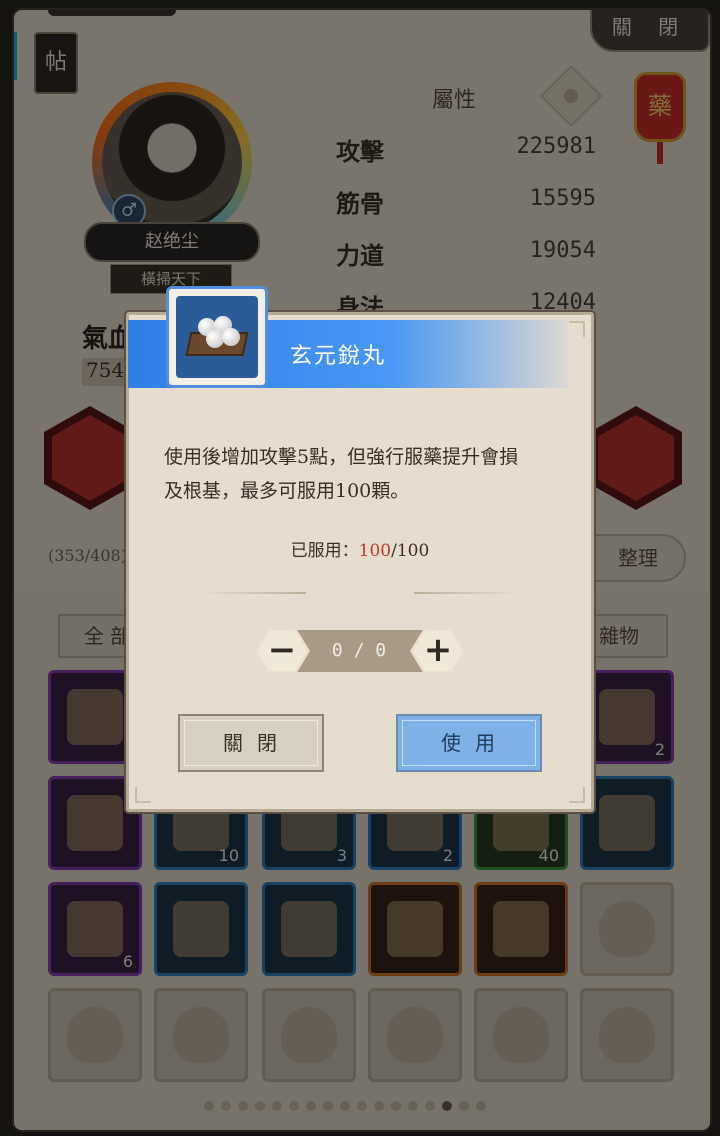 The height and width of the screenshot is (1136, 720). Describe the element at coordinates (338, 356) in the screenshot. I see `item-name: 玄元銳丸` at that location.